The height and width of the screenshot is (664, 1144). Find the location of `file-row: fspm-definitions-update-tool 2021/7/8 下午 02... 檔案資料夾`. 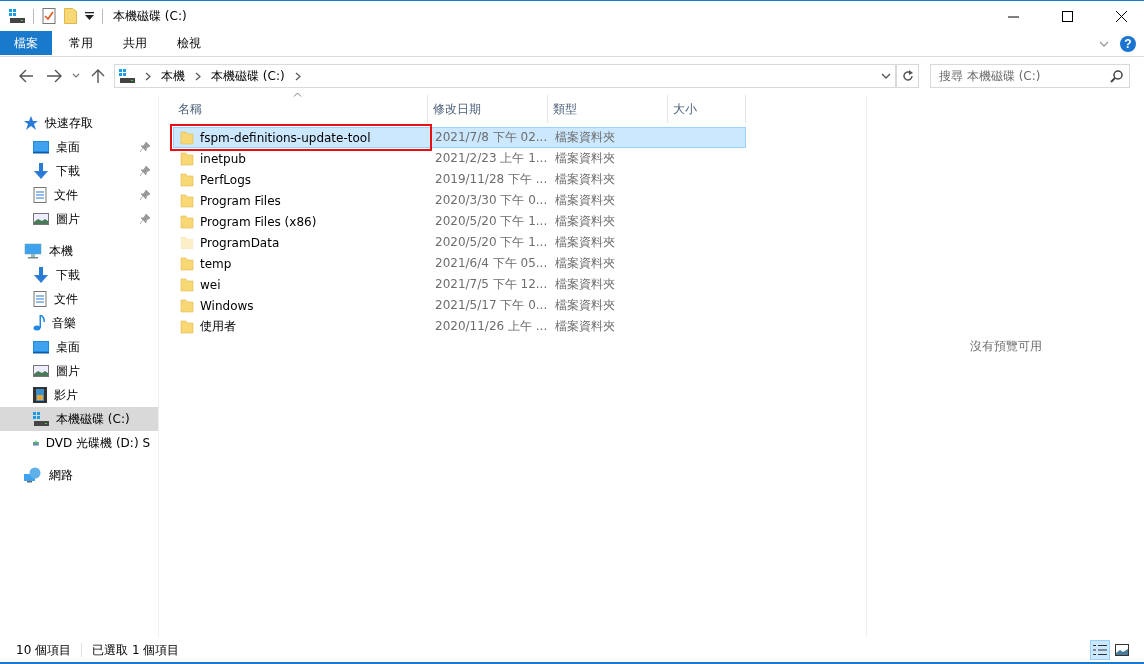

file-row: fspm-definitions-update-tool 2021/7/8 下午 02... 檔案資料夾 is located at coordinates (459, 137).